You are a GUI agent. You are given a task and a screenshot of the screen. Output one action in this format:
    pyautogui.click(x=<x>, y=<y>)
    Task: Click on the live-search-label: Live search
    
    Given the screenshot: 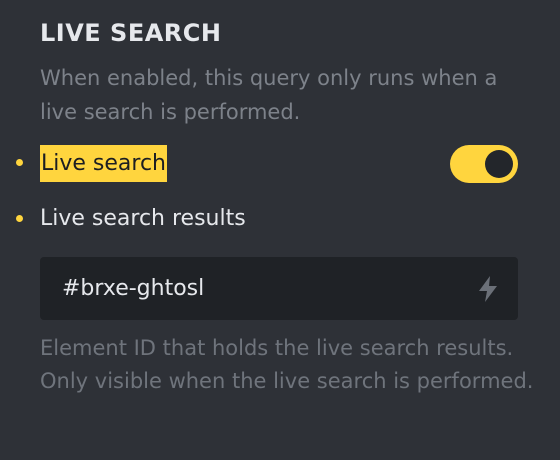 What is the action you would take?
    pyautogui.click(x=103, y=163)
    